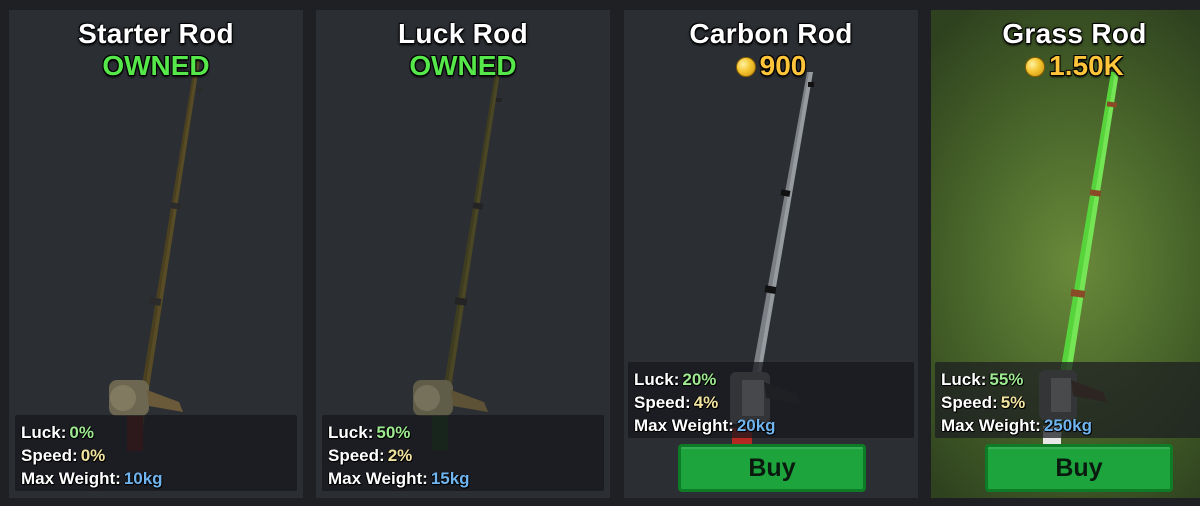 This screenshot has height=506, width=1200. Describe the element at coordinates (81, 432) in the screenshot. I see `luck-value: 0%` at that location.